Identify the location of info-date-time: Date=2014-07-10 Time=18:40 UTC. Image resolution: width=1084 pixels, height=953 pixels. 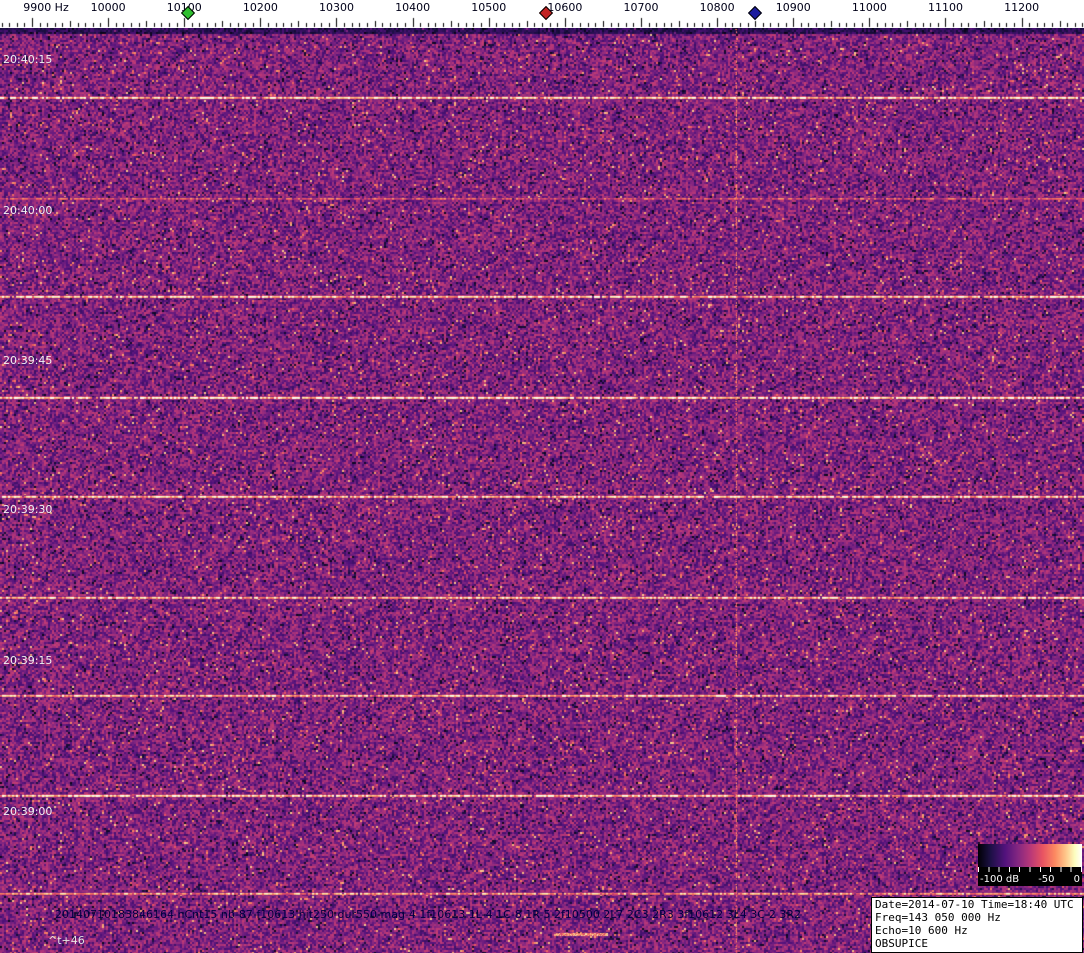
(974, 904).